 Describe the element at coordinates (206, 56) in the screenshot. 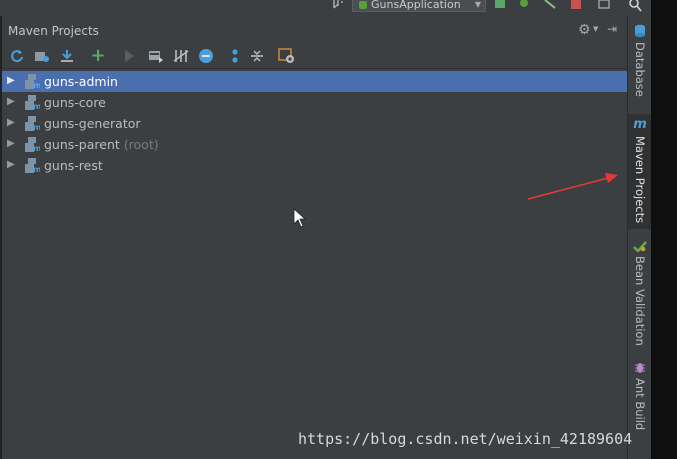

I see `skip-tests-icon` at that location.